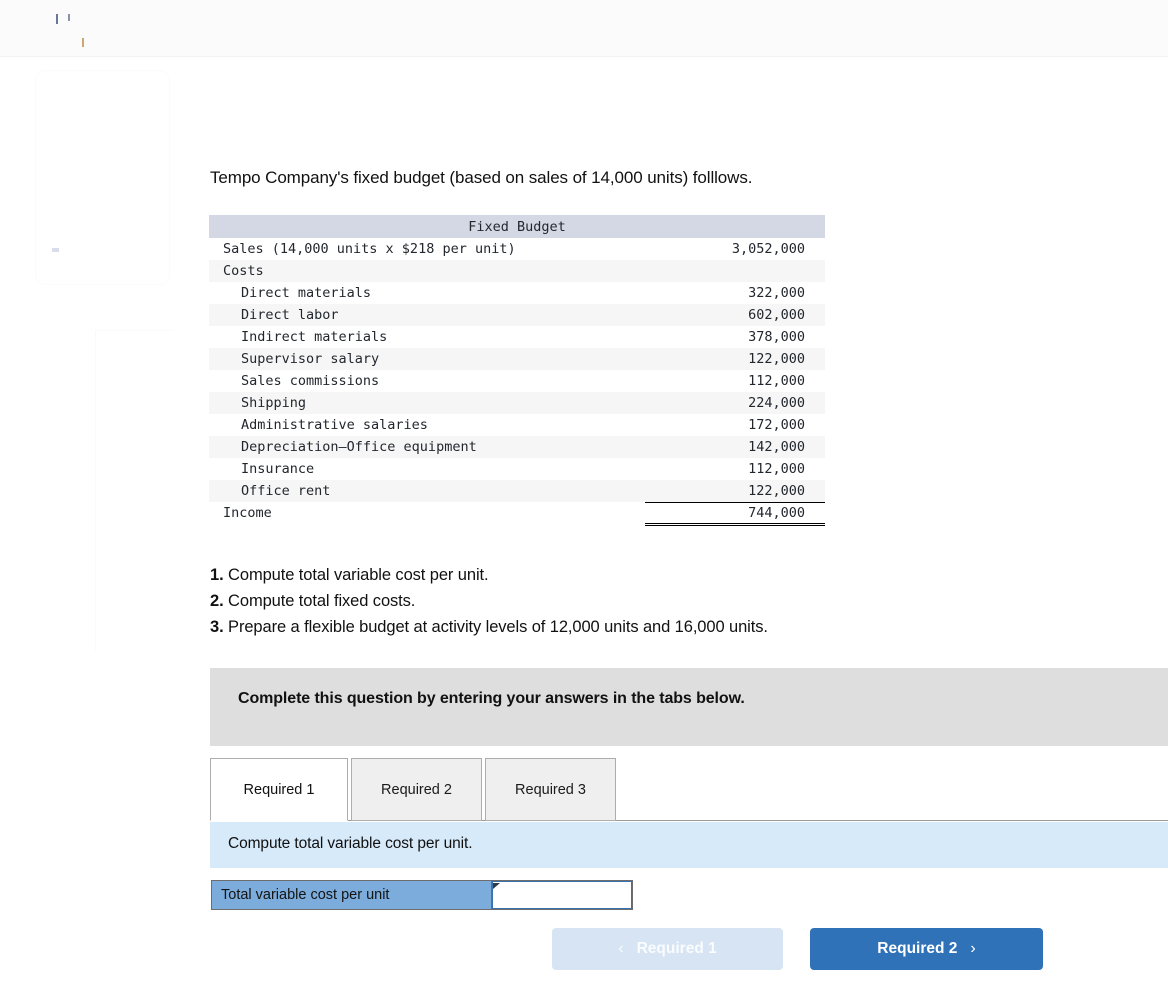 The height and width of the screenshot is (1008, 1168). Describe the element at coordinates (517, 425) in the screenshot. I see `table-row: Administrative salaries 172,000` at that location.